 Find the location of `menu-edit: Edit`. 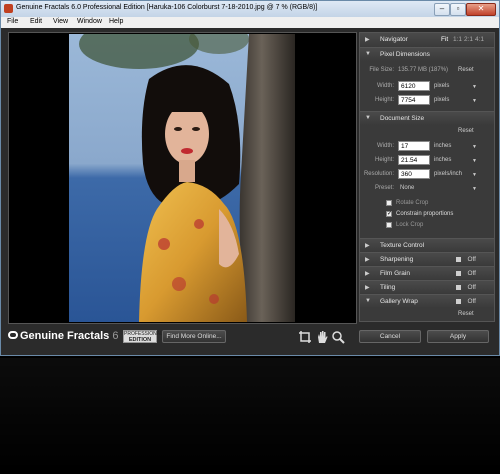

menu-edit: Edit is located at coordinates (36, 21).